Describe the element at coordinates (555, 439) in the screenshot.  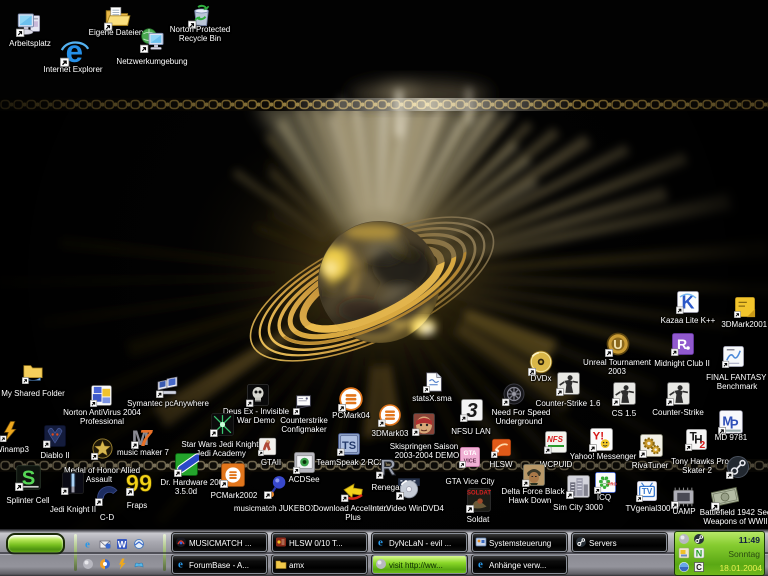
I see `svg-text: NFS` at that location.